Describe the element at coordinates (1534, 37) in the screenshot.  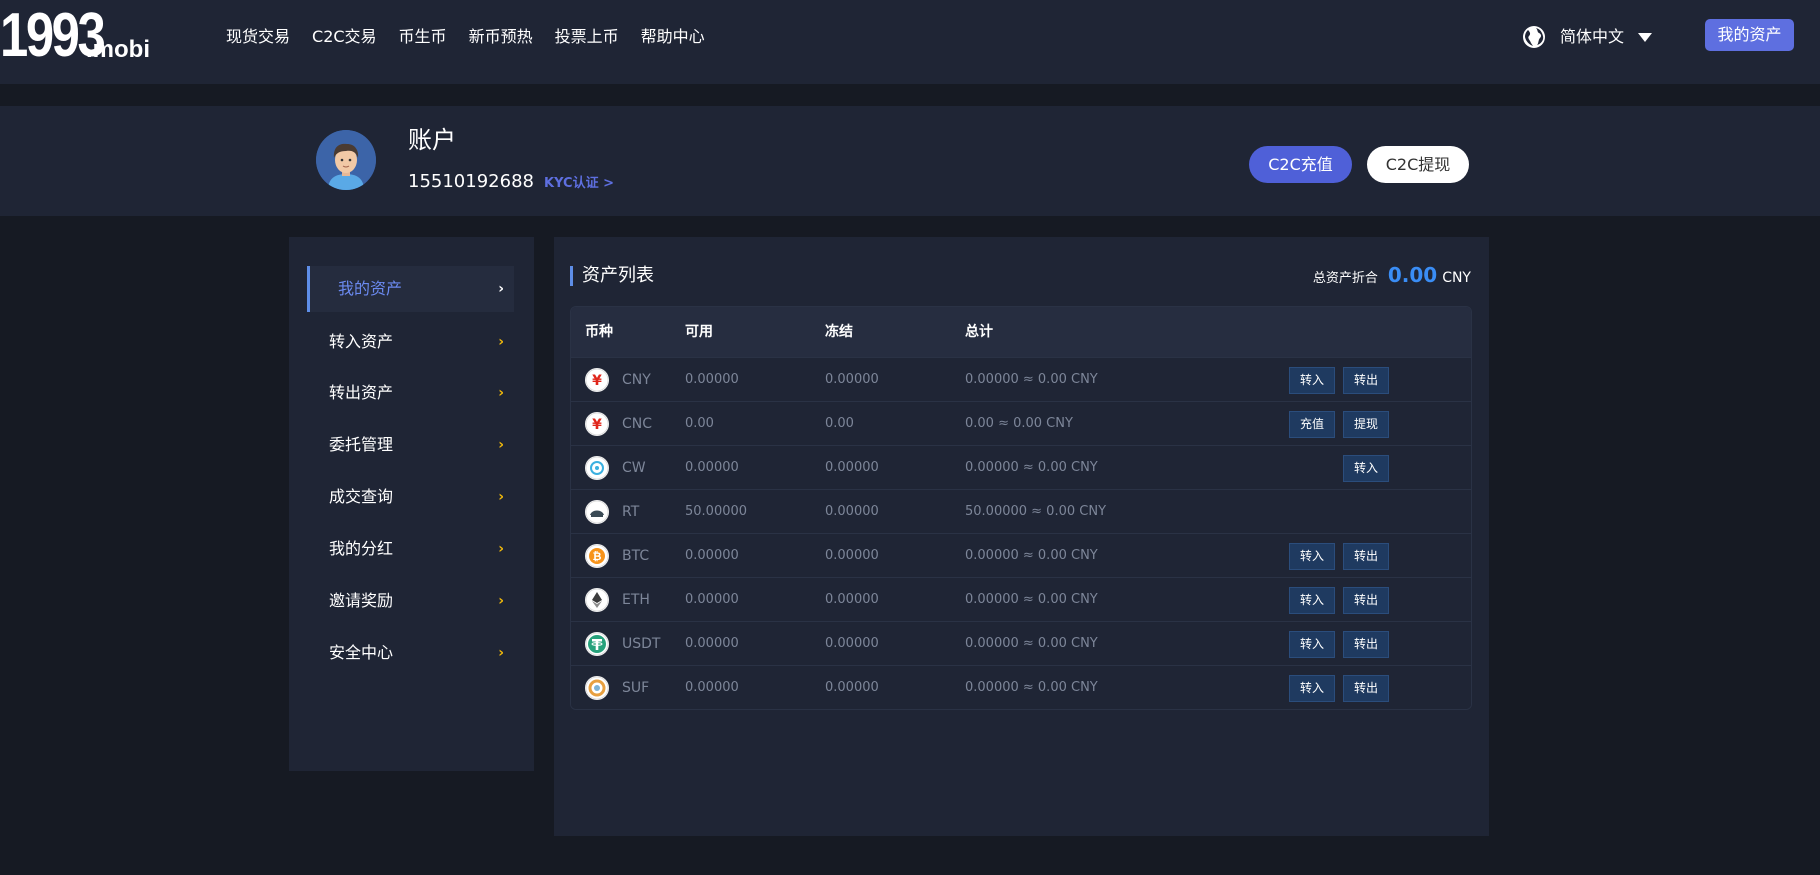
I see `globe-icon` at that location.